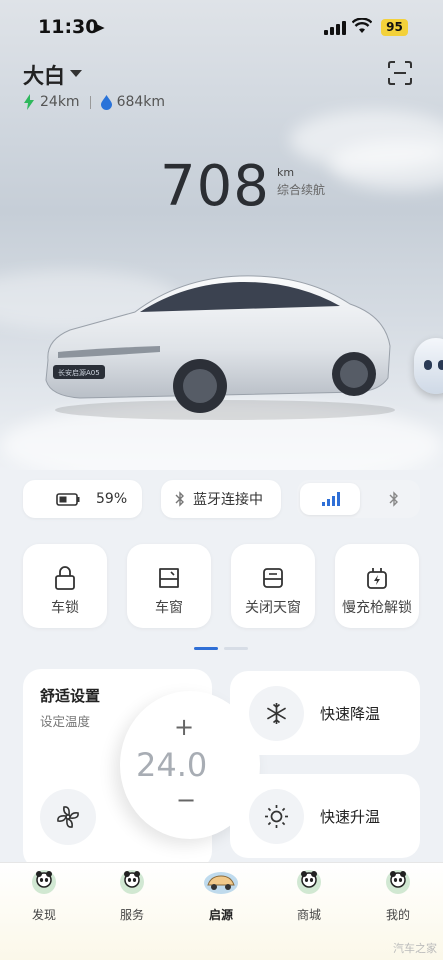 The height and width of the screenshot is (960, 443). I want to click on panda-me-icon, so click(398, 882).